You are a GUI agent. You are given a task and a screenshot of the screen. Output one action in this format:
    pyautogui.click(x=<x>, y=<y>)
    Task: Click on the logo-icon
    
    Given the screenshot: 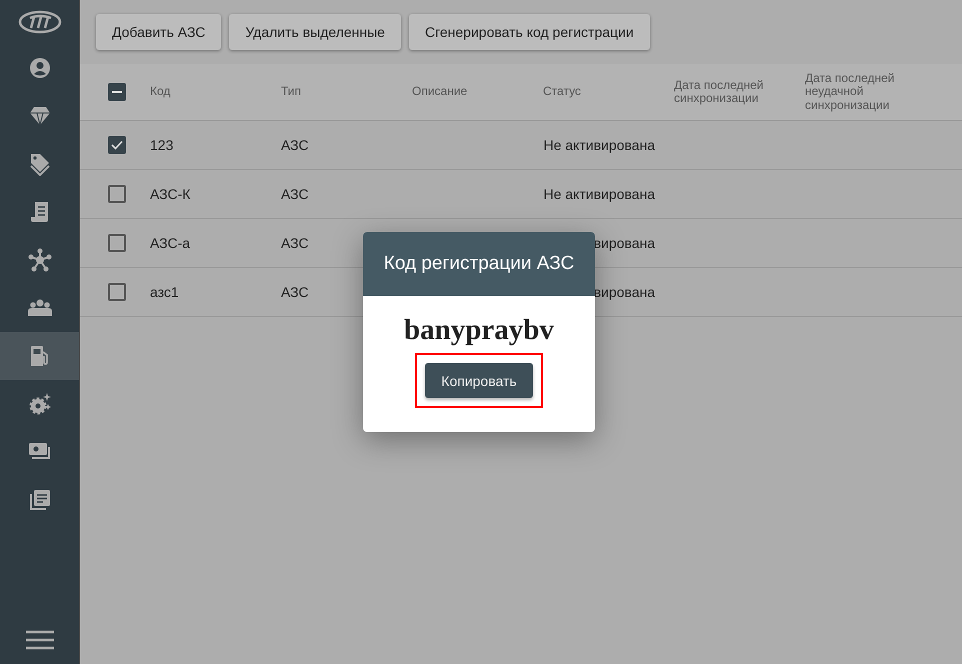 What is the action you would take?
    pyautogui.click(x=40, y=22)
    